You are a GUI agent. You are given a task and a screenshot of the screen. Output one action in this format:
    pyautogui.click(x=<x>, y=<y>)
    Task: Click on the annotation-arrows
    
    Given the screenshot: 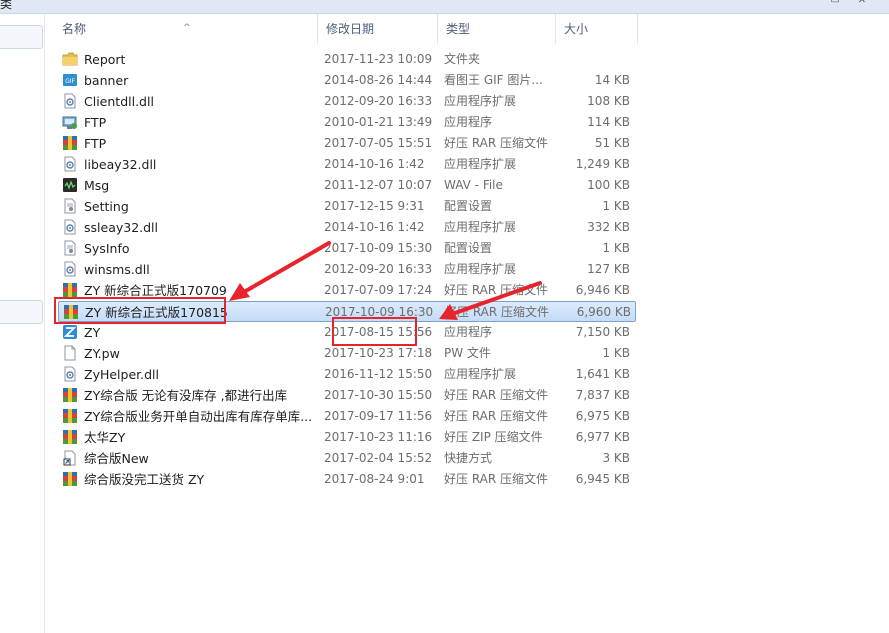 What is the action you would take?
    pyautogui.click(x=385, y=280)
    